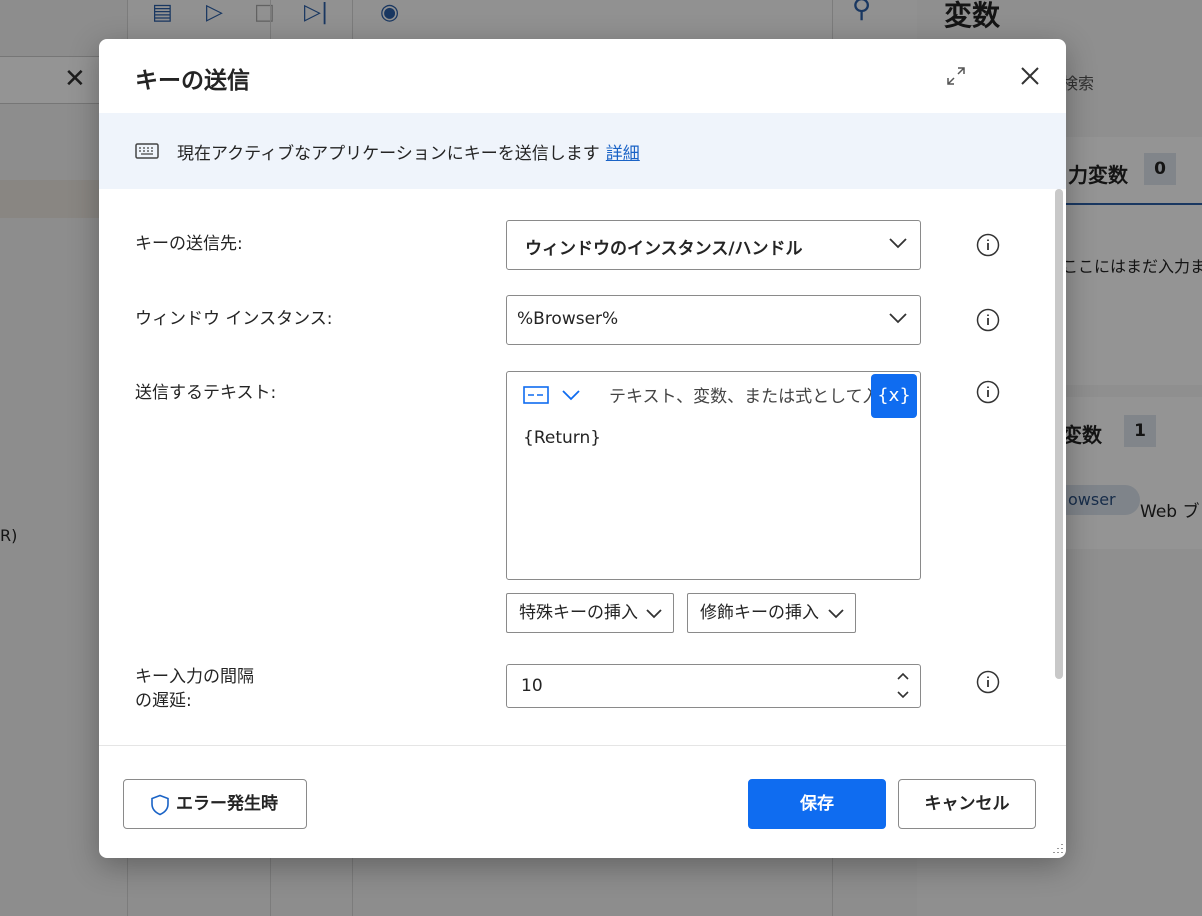 The image size is (1202, 916). What do you see at coordinates (388, 154) in the screenshot?
I see `banner-text: 現在アクティブなアプリケーションにキーを送信します` at bounding box center [388, 154].